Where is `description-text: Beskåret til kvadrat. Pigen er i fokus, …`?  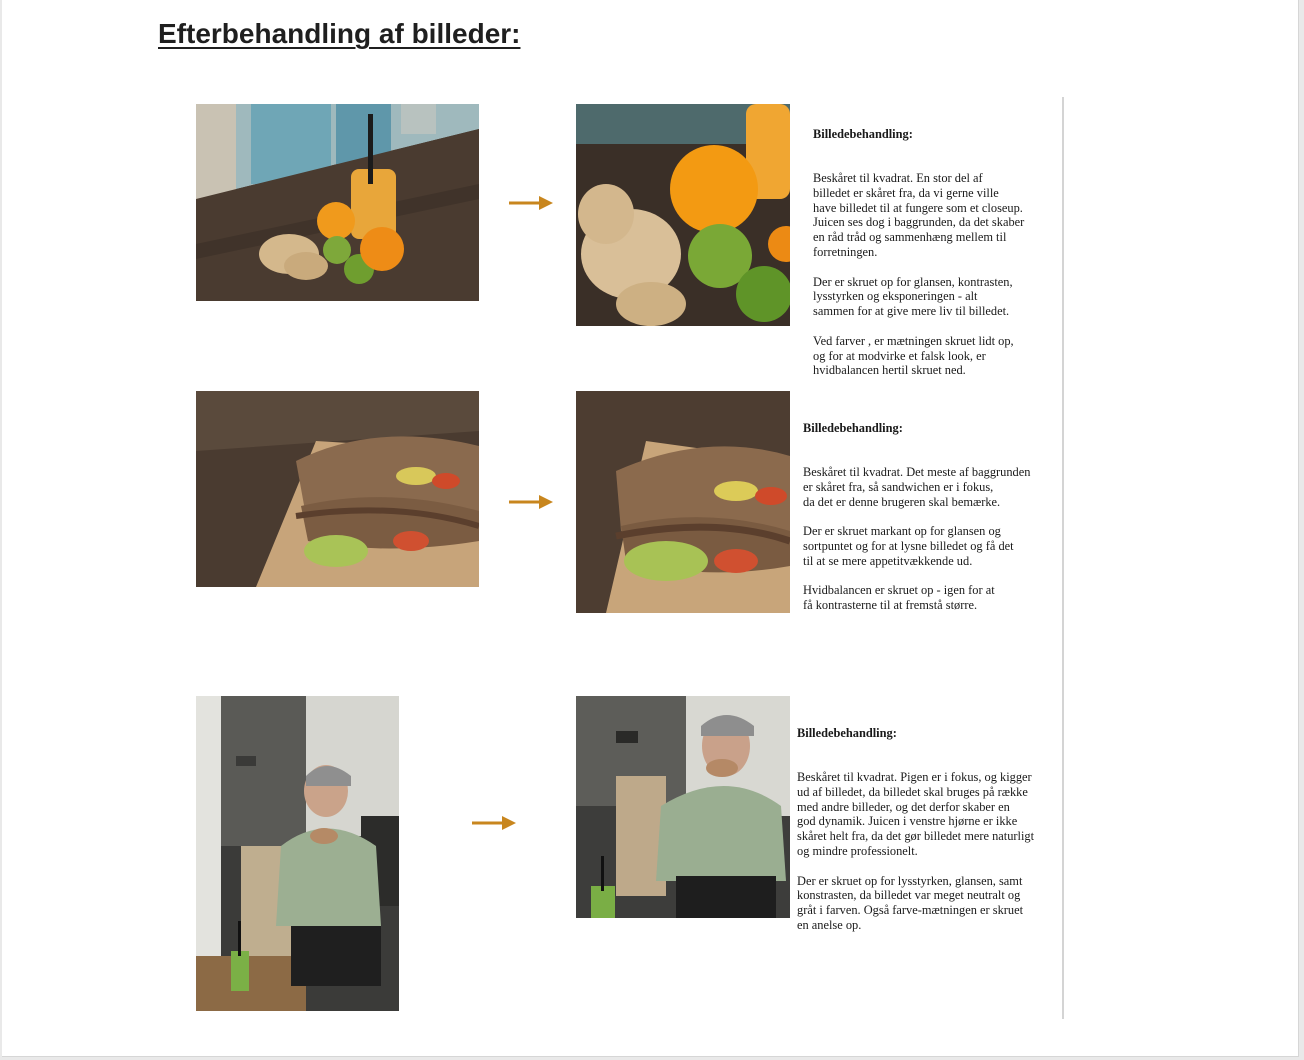 description-text: Beskåret til kvadrat. Pigen er i fokus, … is located at coordinates (916, 850).